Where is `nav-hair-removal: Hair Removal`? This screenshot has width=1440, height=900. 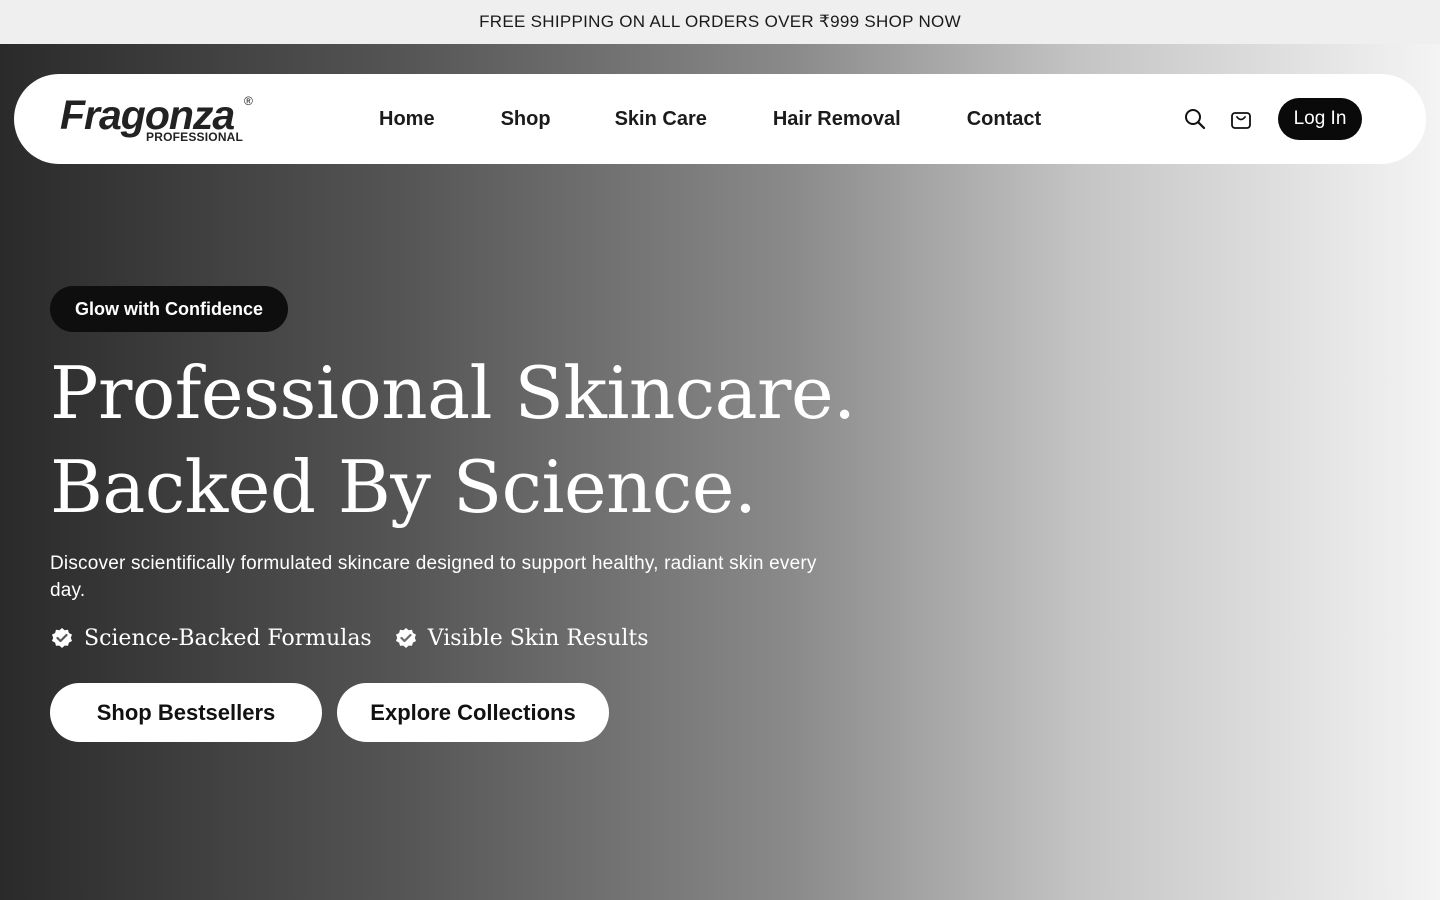
nav-hair-removal: Hair Removal is located at coordinates (837, 119).